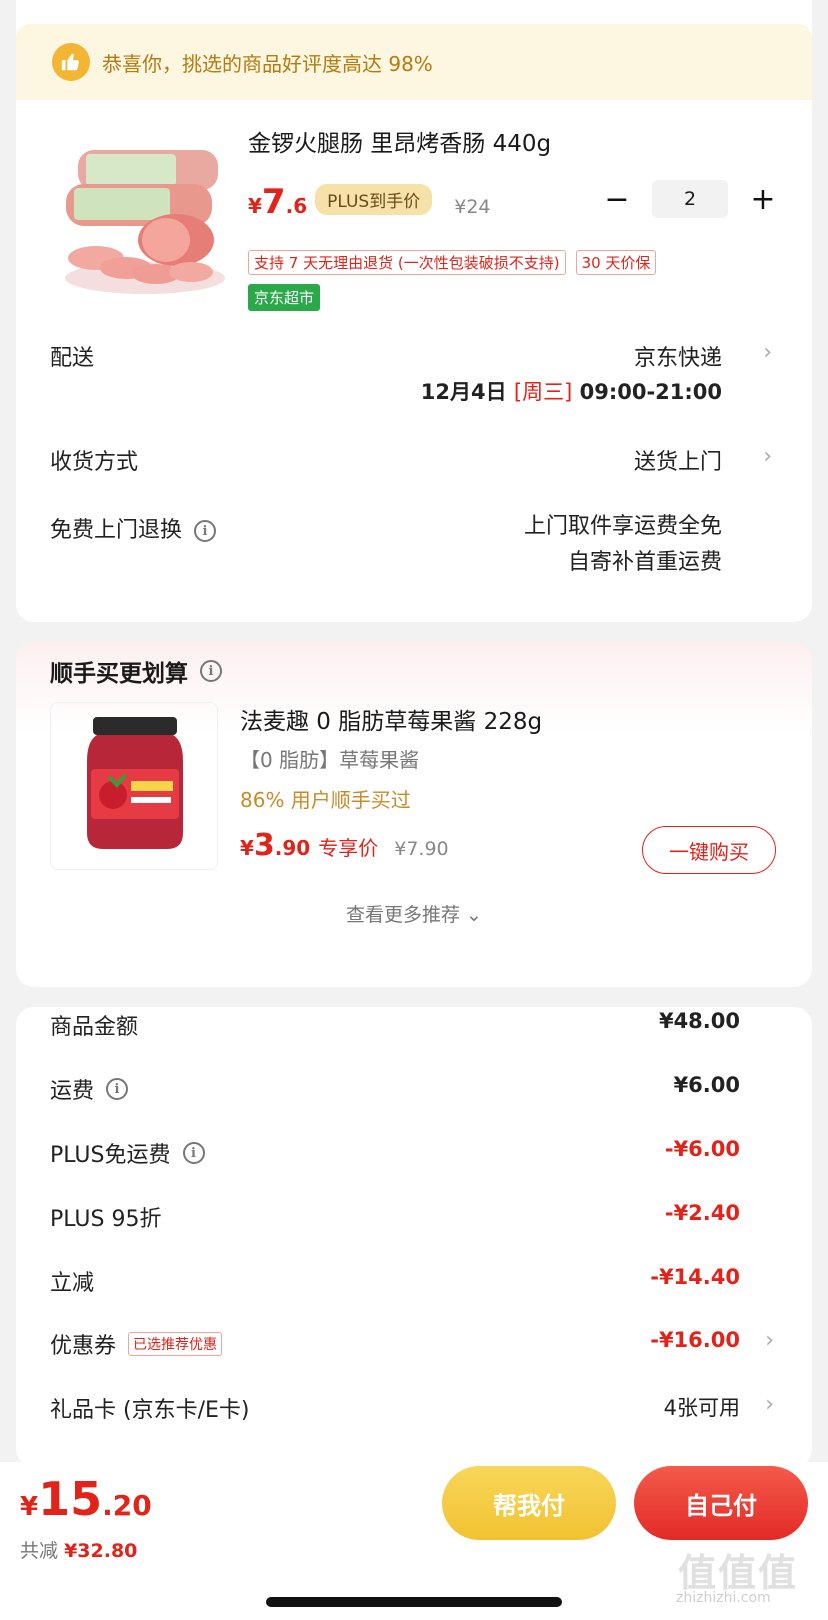 The height and width of the screenshot is (1620, 828). What do you see at coordinates (127, 1505) in the screenshot?
I see `total-decimal: .20` at bounding box center [127, 1505].